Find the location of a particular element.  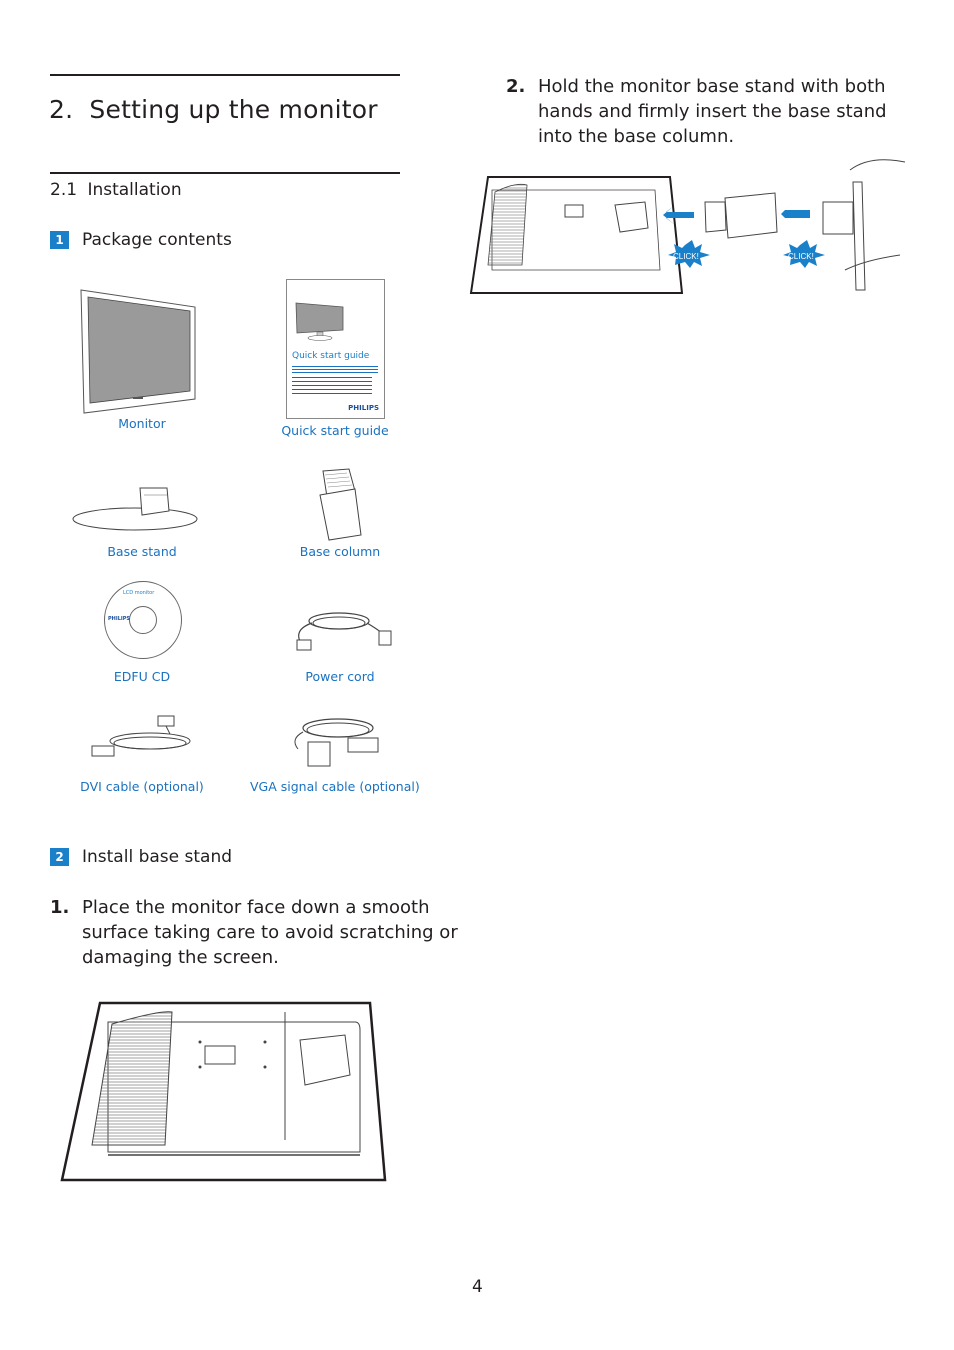

page-number: 4 is located at coordinates (477, 1287).